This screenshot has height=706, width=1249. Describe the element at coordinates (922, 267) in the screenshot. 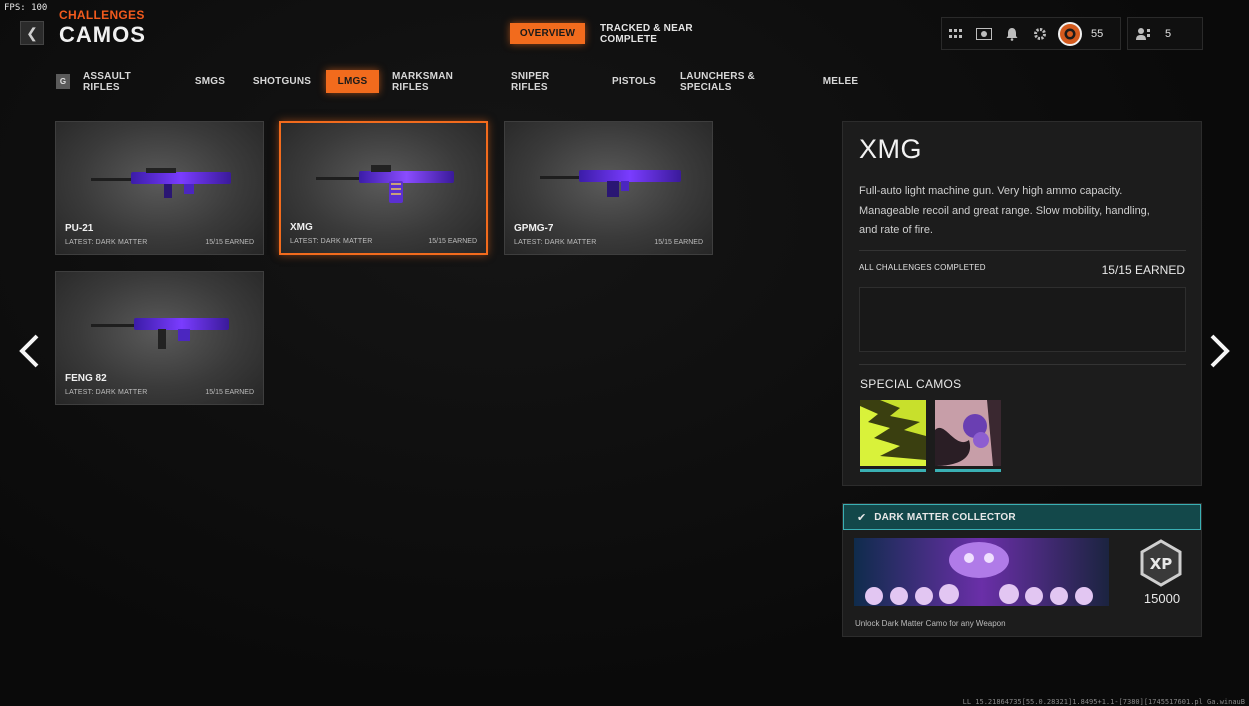

I see `challenge-status-label: ALL CHALLENGES COMPLETED` at that location.